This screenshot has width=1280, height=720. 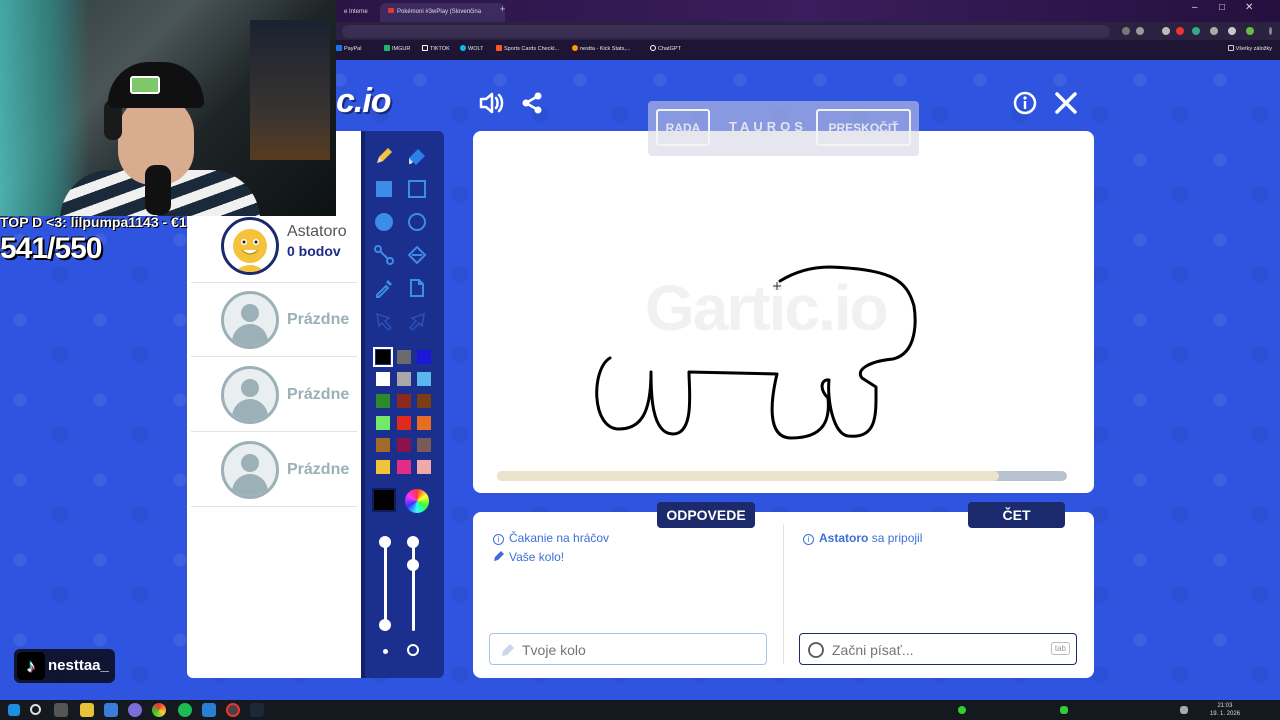 What do you see at coordinates (844, 538) in the screenshot?
I see `chat-player-name: Astatoro` at bounding box center [844, 538].